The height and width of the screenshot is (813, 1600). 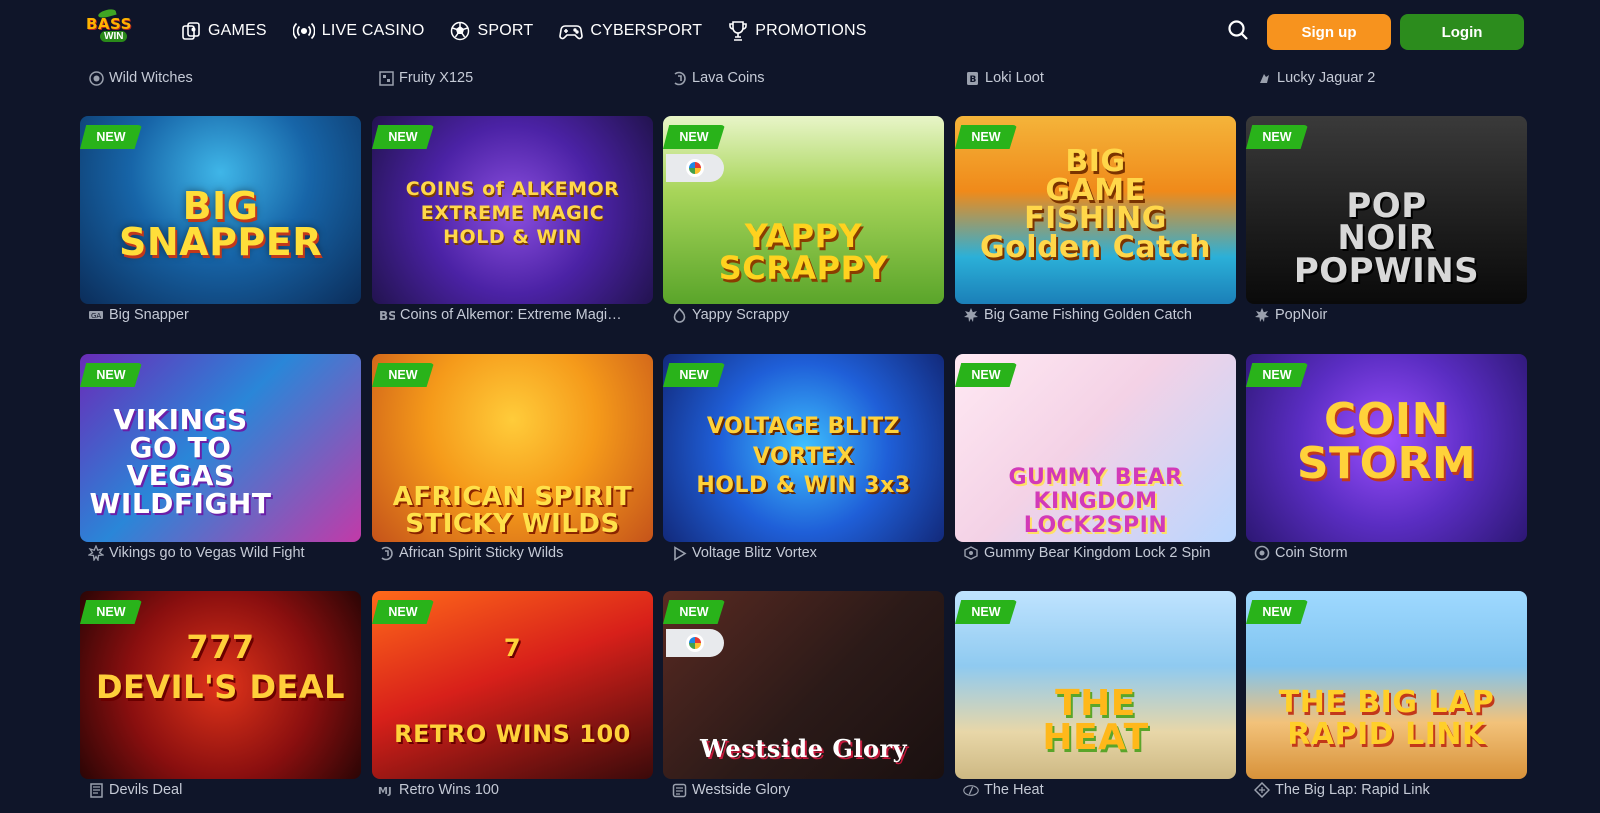 I want to click on game-title-item: Voltage Blitz Vortex, so click(x=806, y=553).